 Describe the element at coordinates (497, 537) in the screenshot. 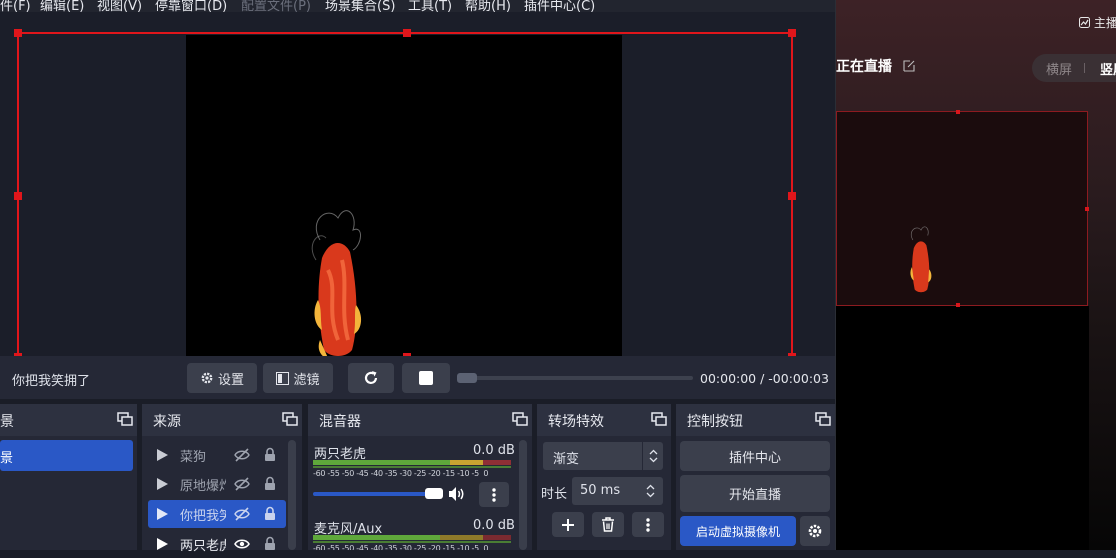

I see `volume-meter-red` at that location.